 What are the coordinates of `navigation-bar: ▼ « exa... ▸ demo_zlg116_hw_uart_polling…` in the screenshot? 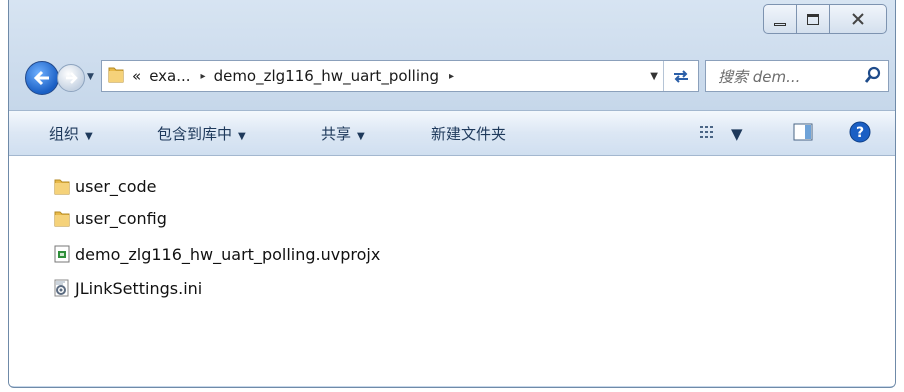 It's located at (455, 76).